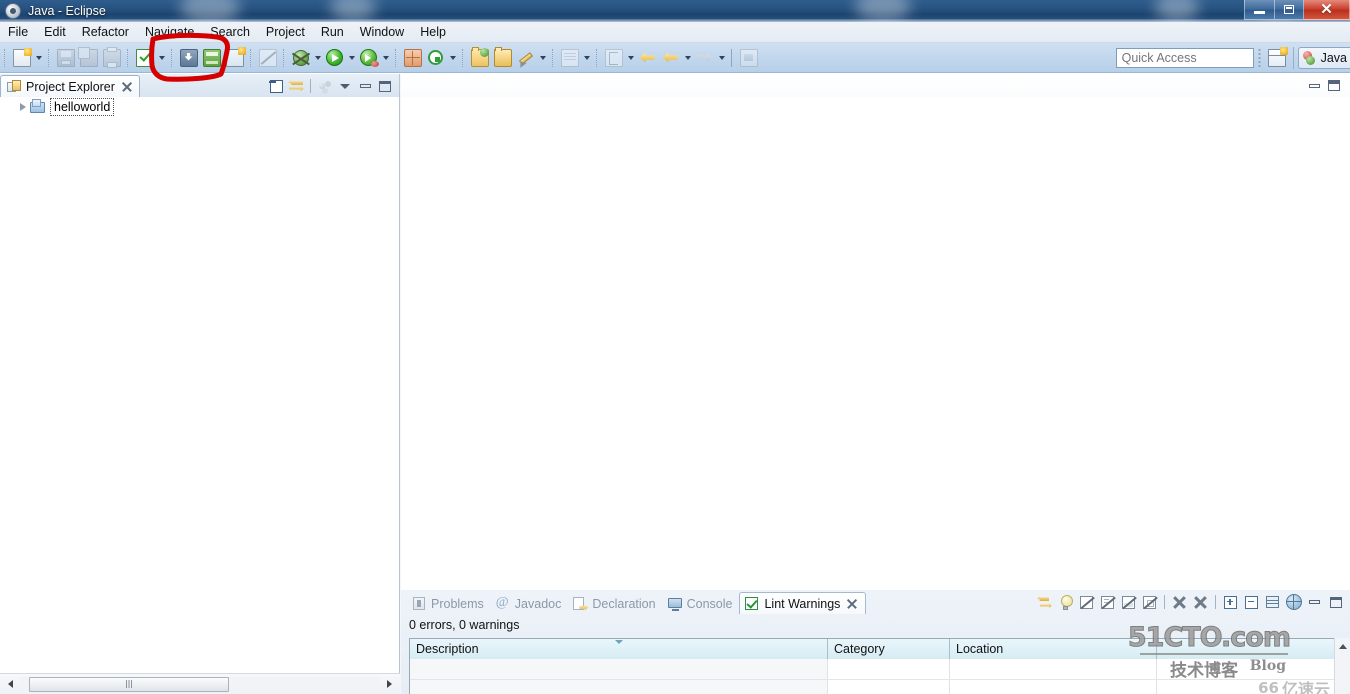  I want to click on maximize-button, so click(1289, 10).